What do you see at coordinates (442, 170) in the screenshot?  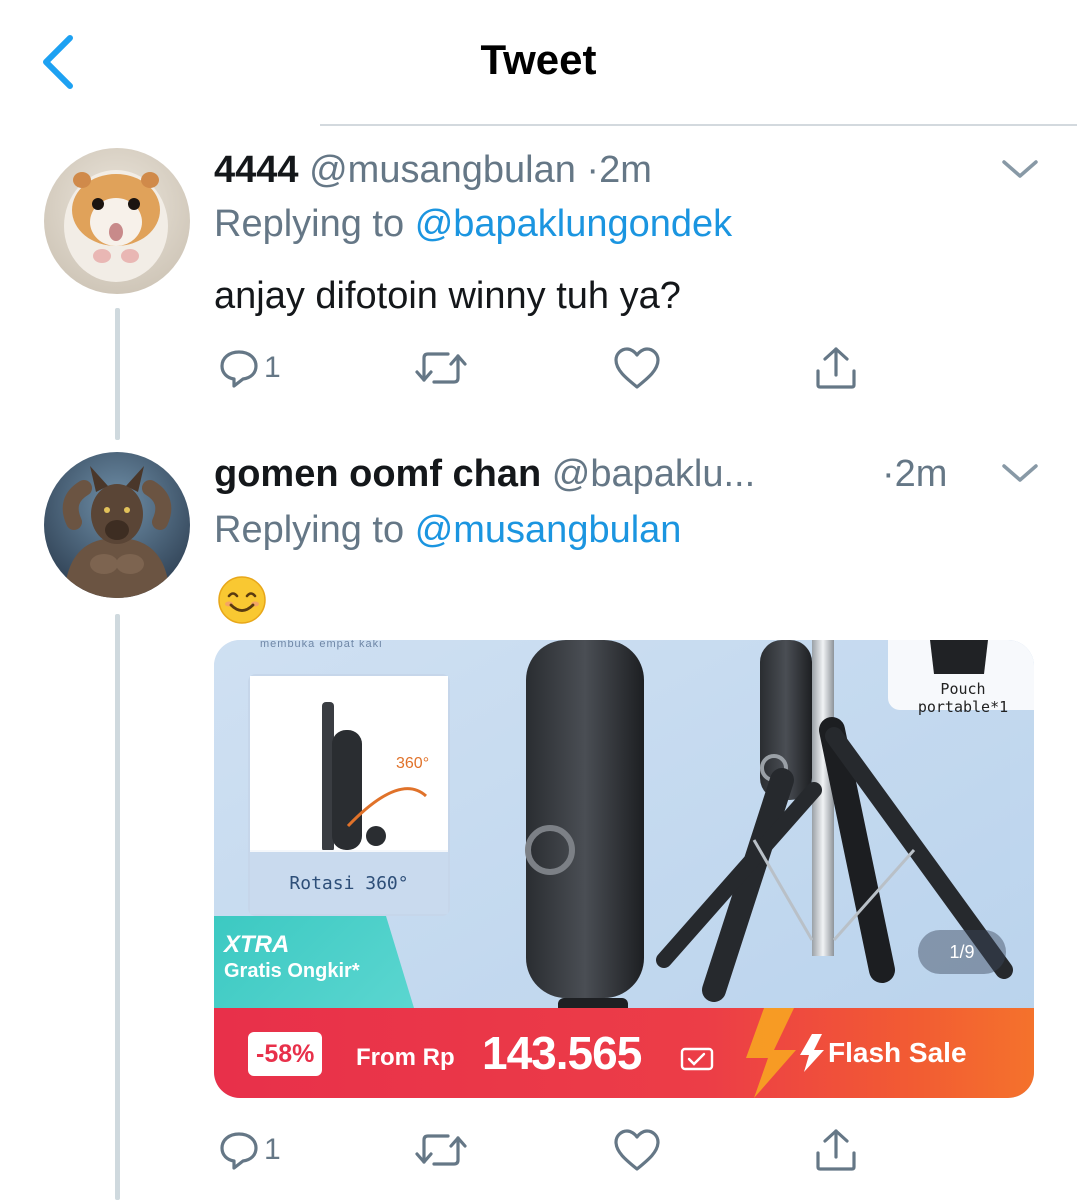 I see `user-handle: @musangbulan` at bounding box center [442, 170].